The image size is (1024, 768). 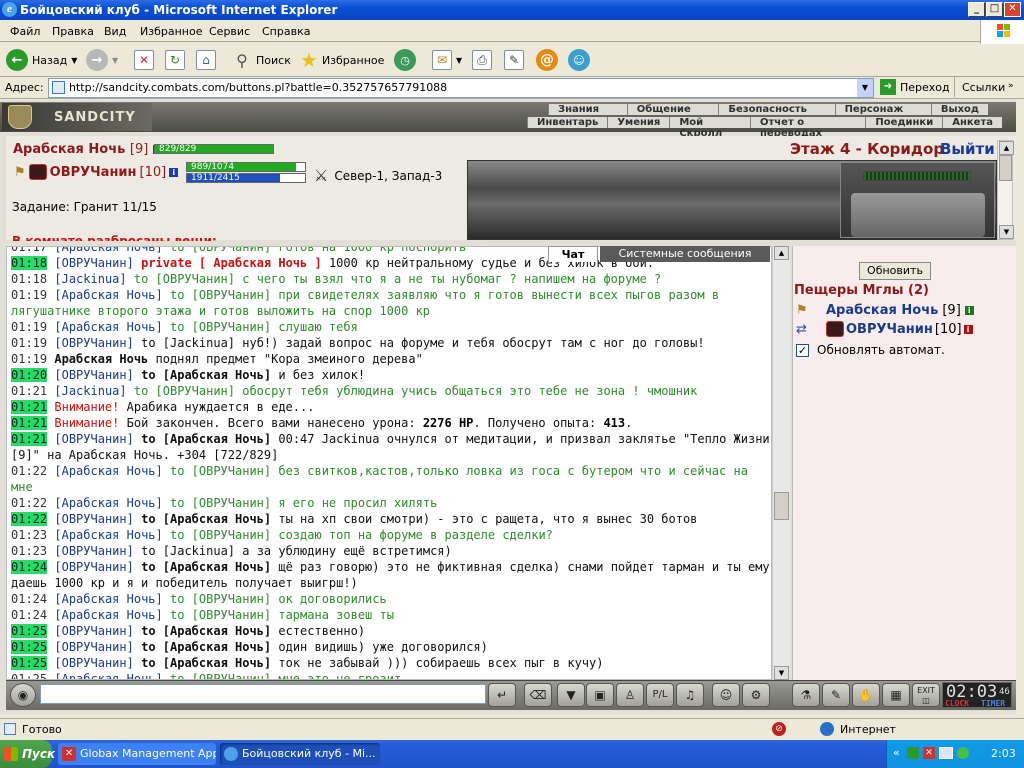 What do you see at coordinates (206, 60) in the screenshot?
I see `home-icon: ⌂` at bounding box center [206, 60].